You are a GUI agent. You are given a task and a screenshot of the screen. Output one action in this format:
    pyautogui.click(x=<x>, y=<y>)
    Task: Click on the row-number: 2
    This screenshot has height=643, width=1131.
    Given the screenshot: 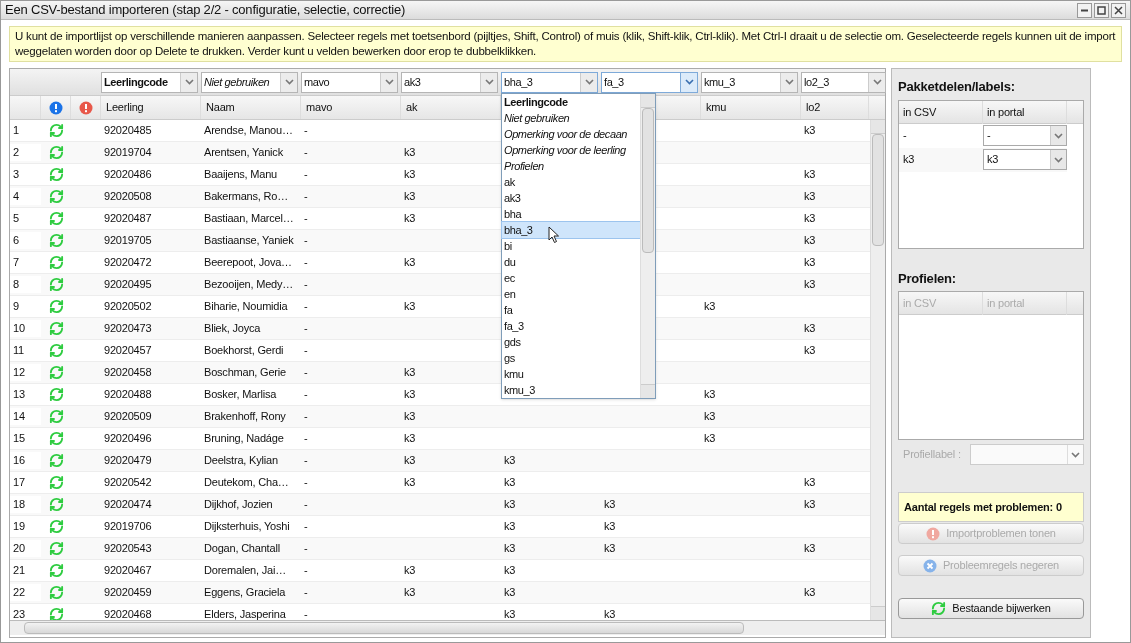 What is the action you would take?
    pyautogui.click(x=25, y=152)
    